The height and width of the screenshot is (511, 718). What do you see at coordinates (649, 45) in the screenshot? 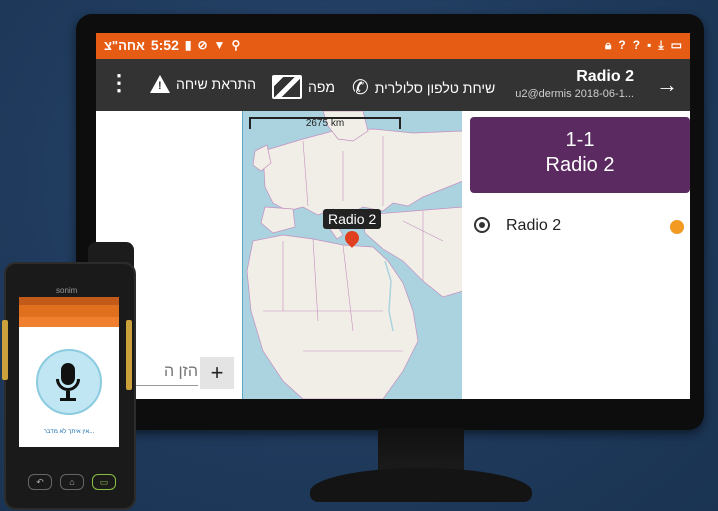
I see `sd-card-icon: ▪` at bounding box center [649, 45].